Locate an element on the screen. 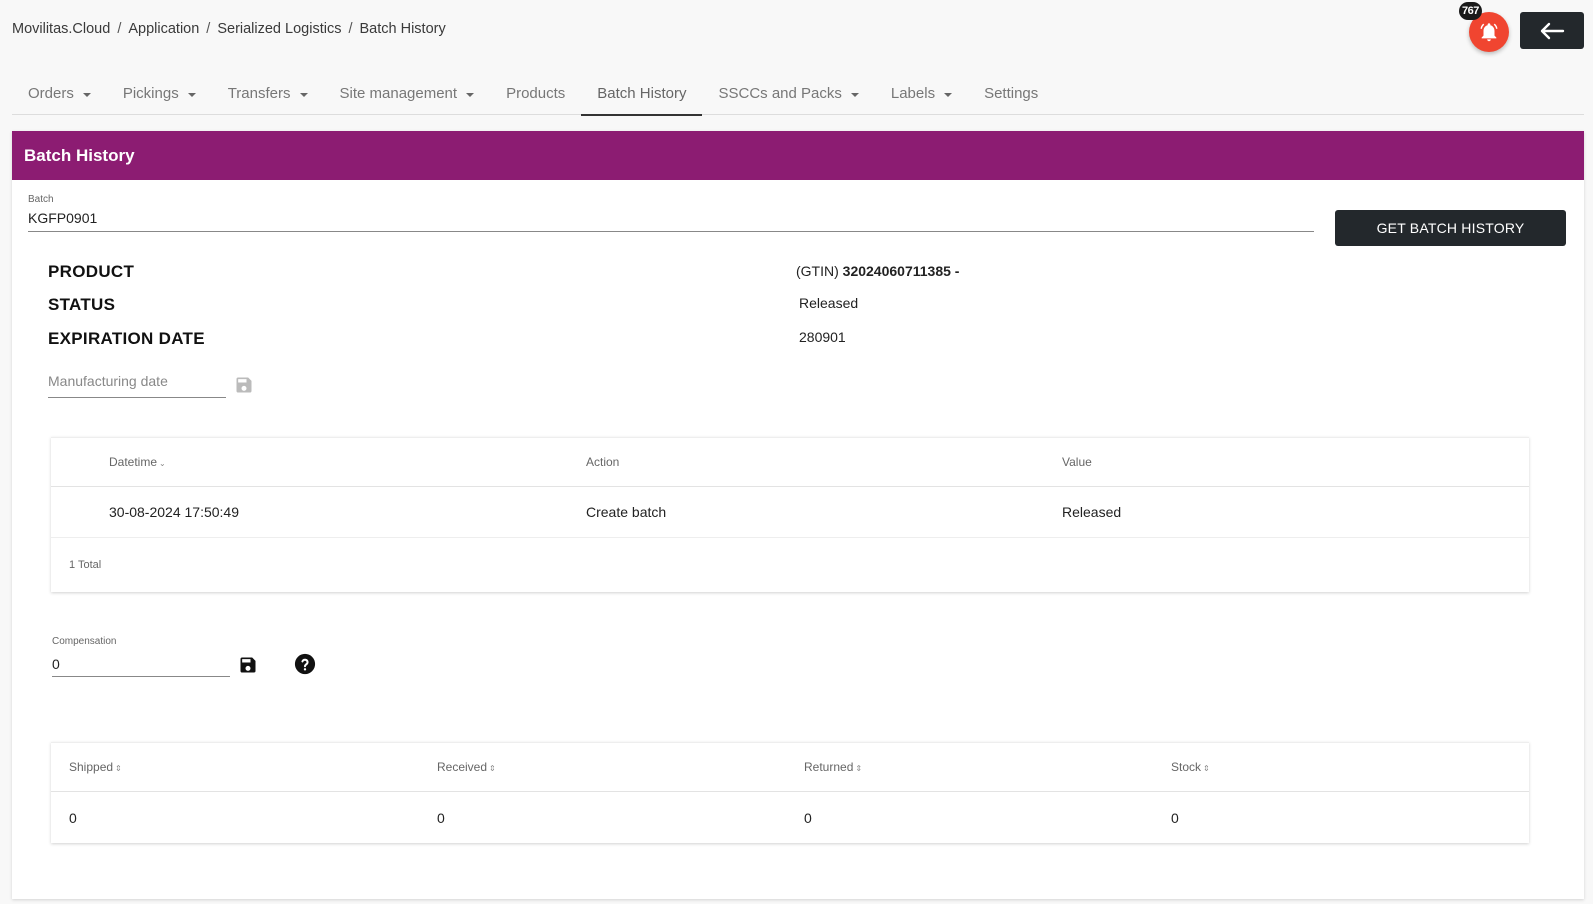  cell-returned: 0 is located at coordinates (808, 817).